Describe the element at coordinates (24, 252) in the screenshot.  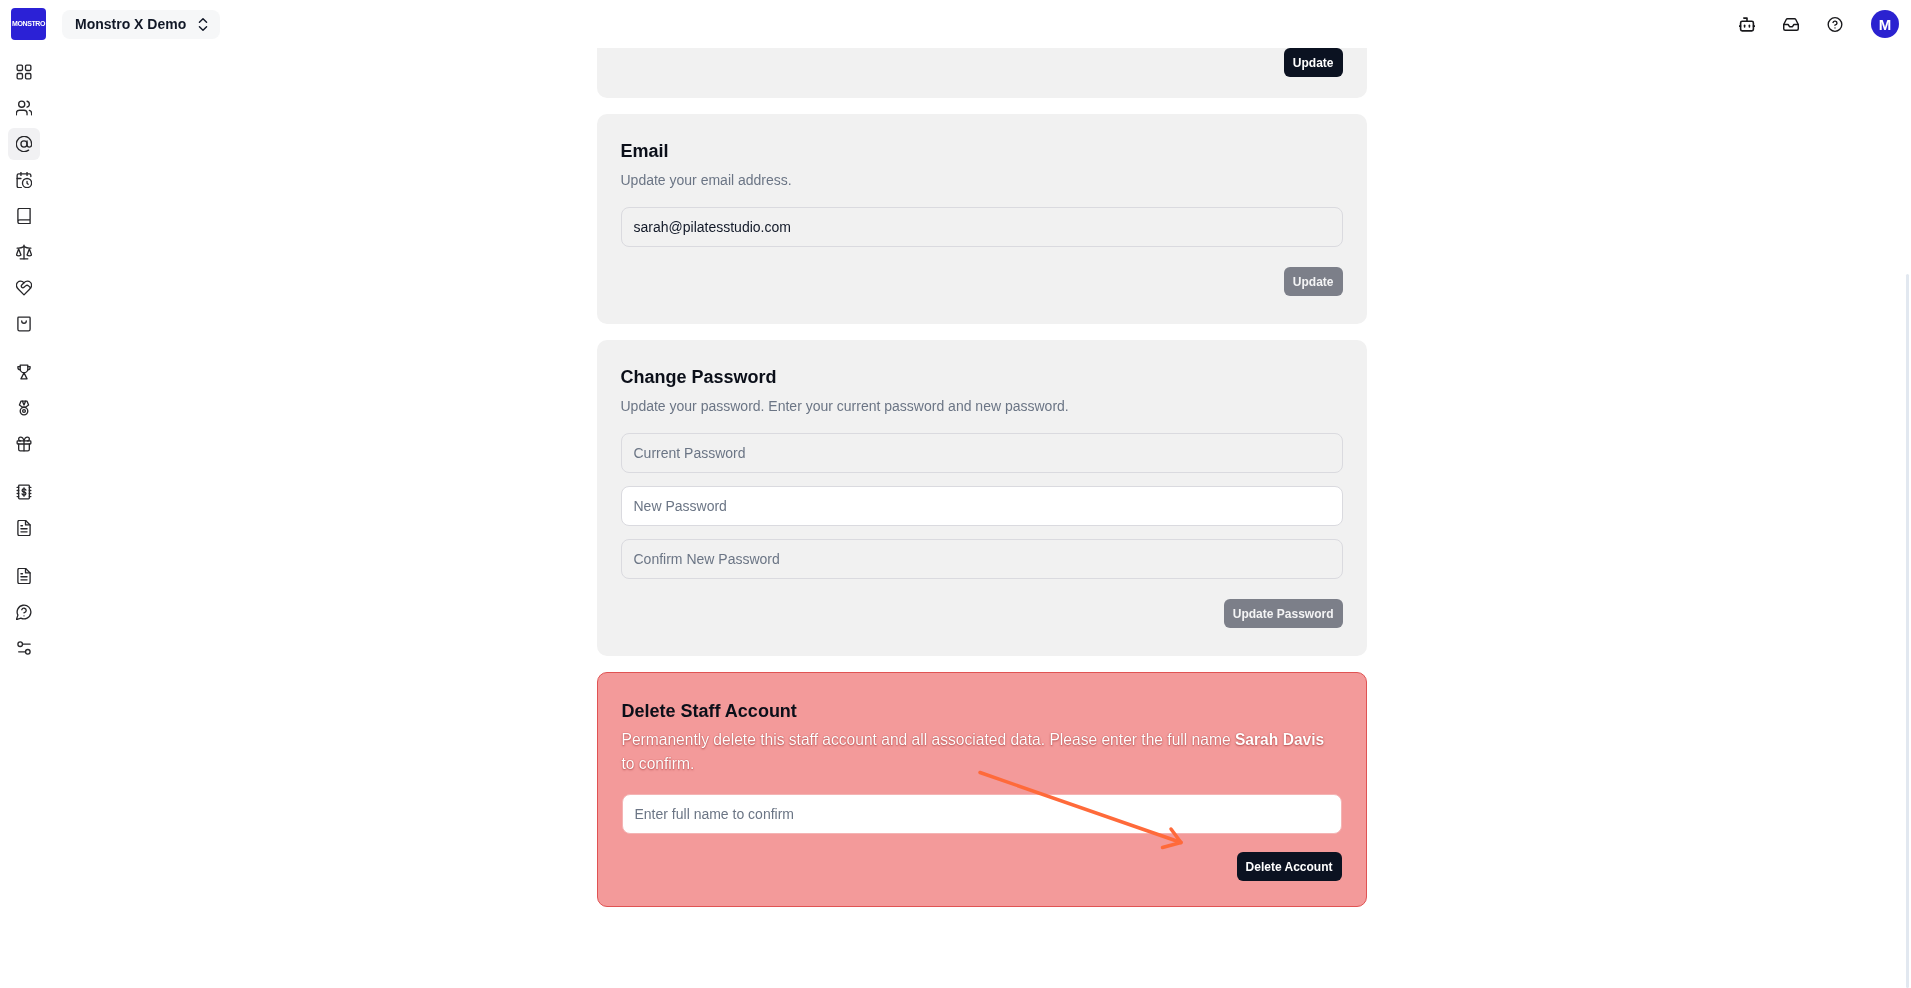
I see `scale-icon` at that location.